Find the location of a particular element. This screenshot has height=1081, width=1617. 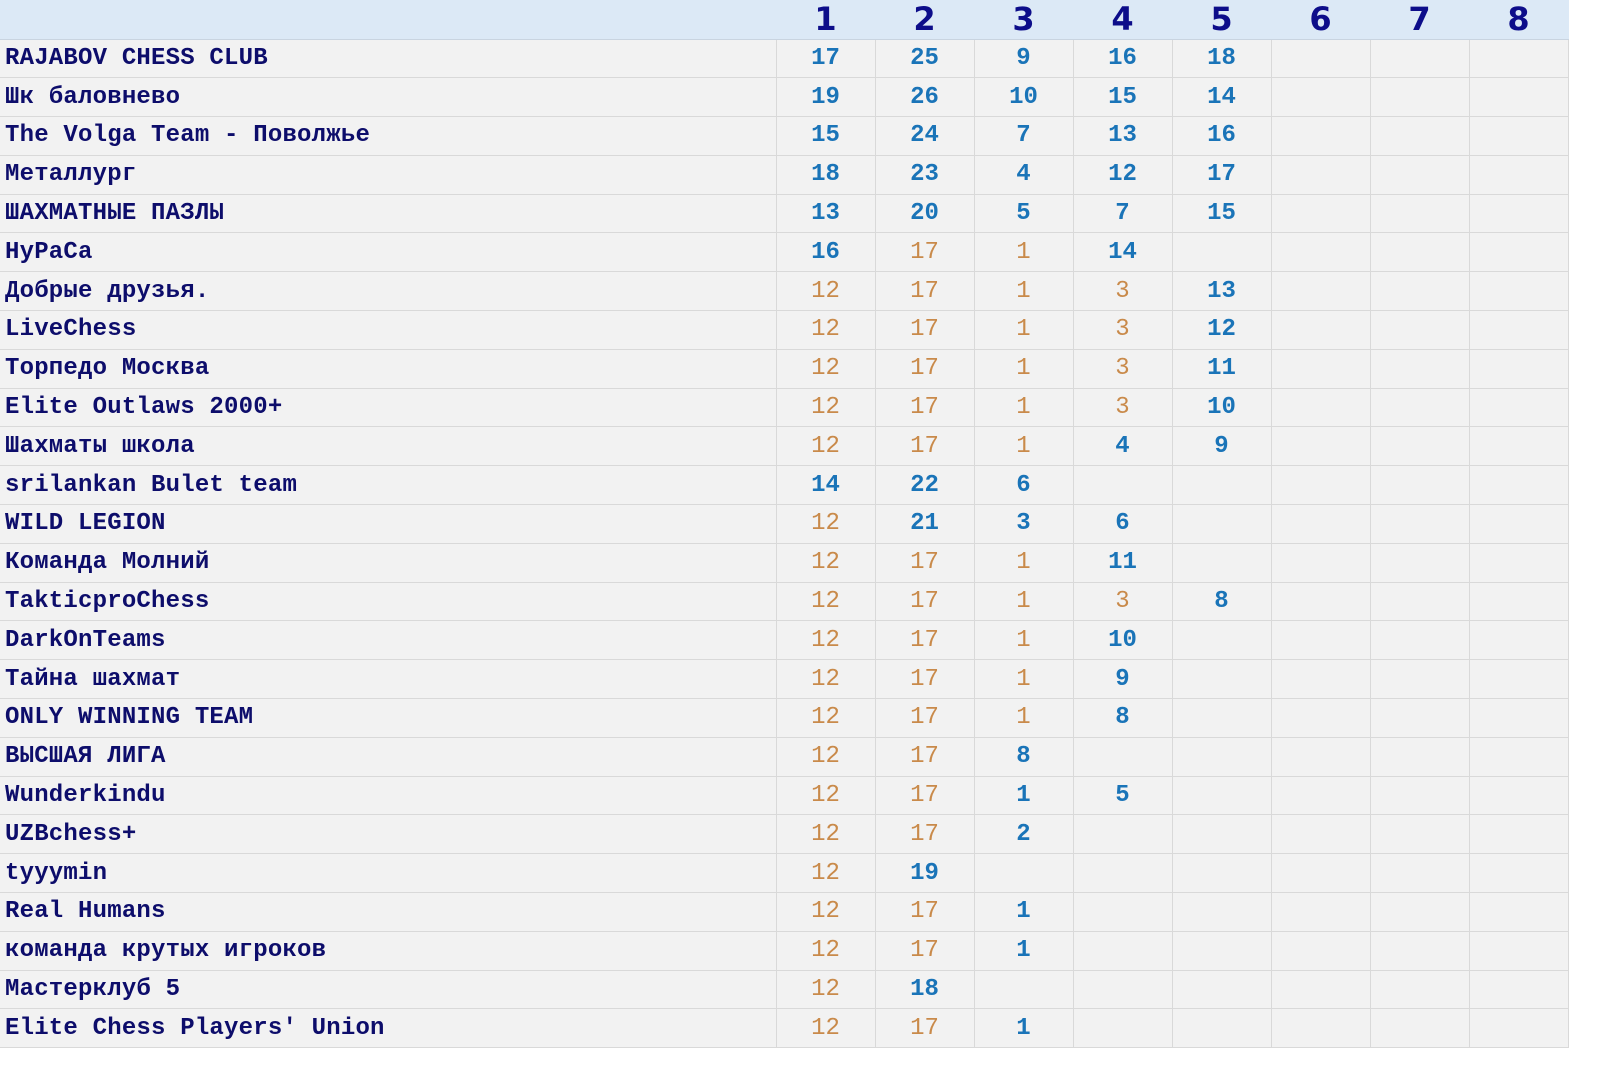

team-name: Металлург is located at coordinates (388, 175).